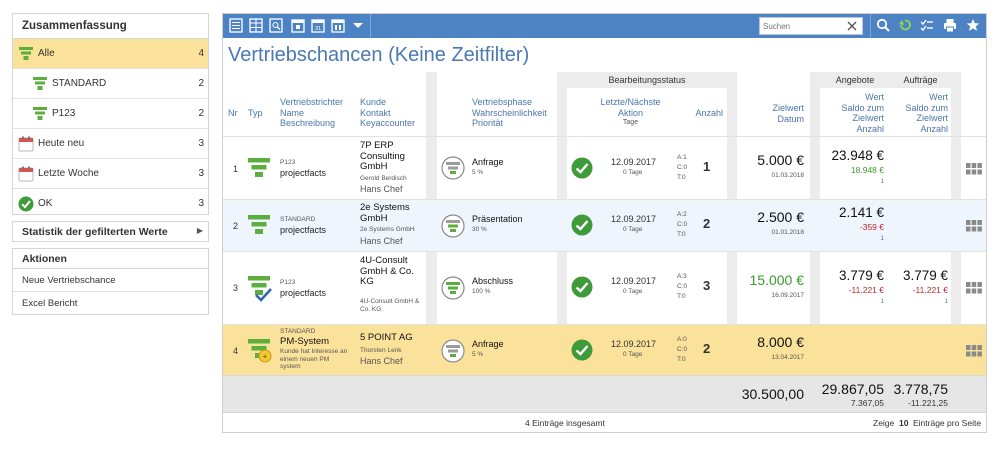 The image size is (1000, 462). What do you see at coordinates (110, 303) in the screenshot?
I see `excel-report-link: Excel Bericht` at bounding box center [110, 303].